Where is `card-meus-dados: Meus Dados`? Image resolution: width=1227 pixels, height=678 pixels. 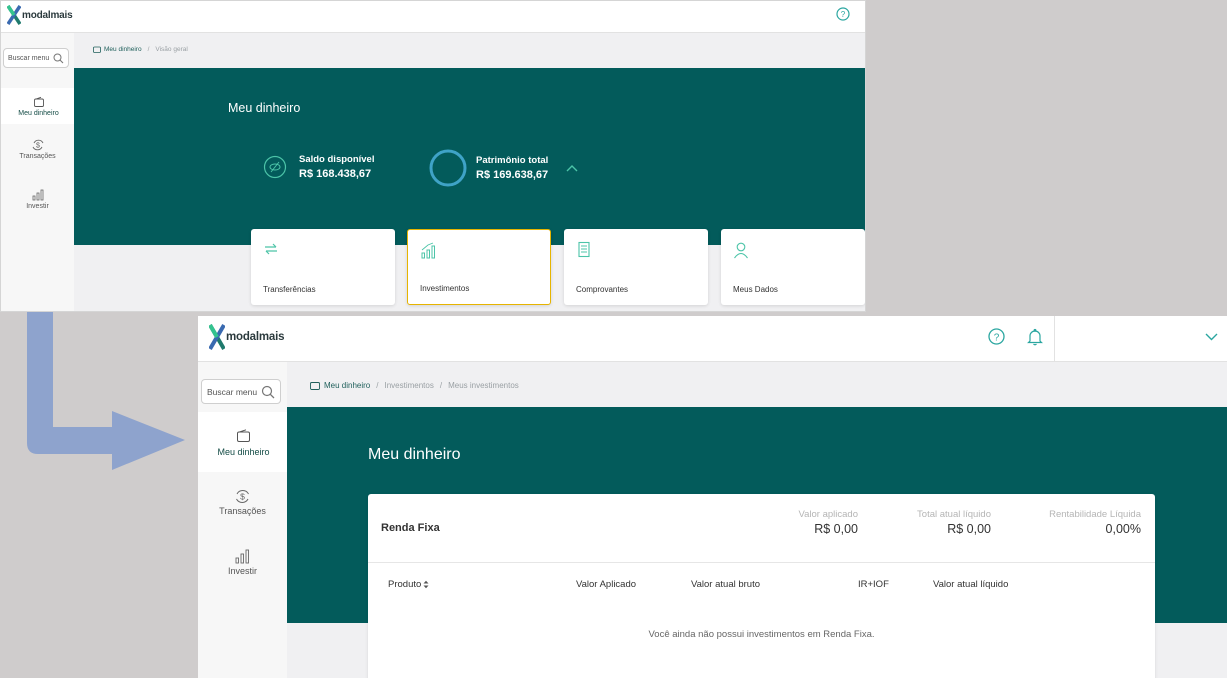 card-meus-dados: Meus Dados is located at coordinates (793, 267).